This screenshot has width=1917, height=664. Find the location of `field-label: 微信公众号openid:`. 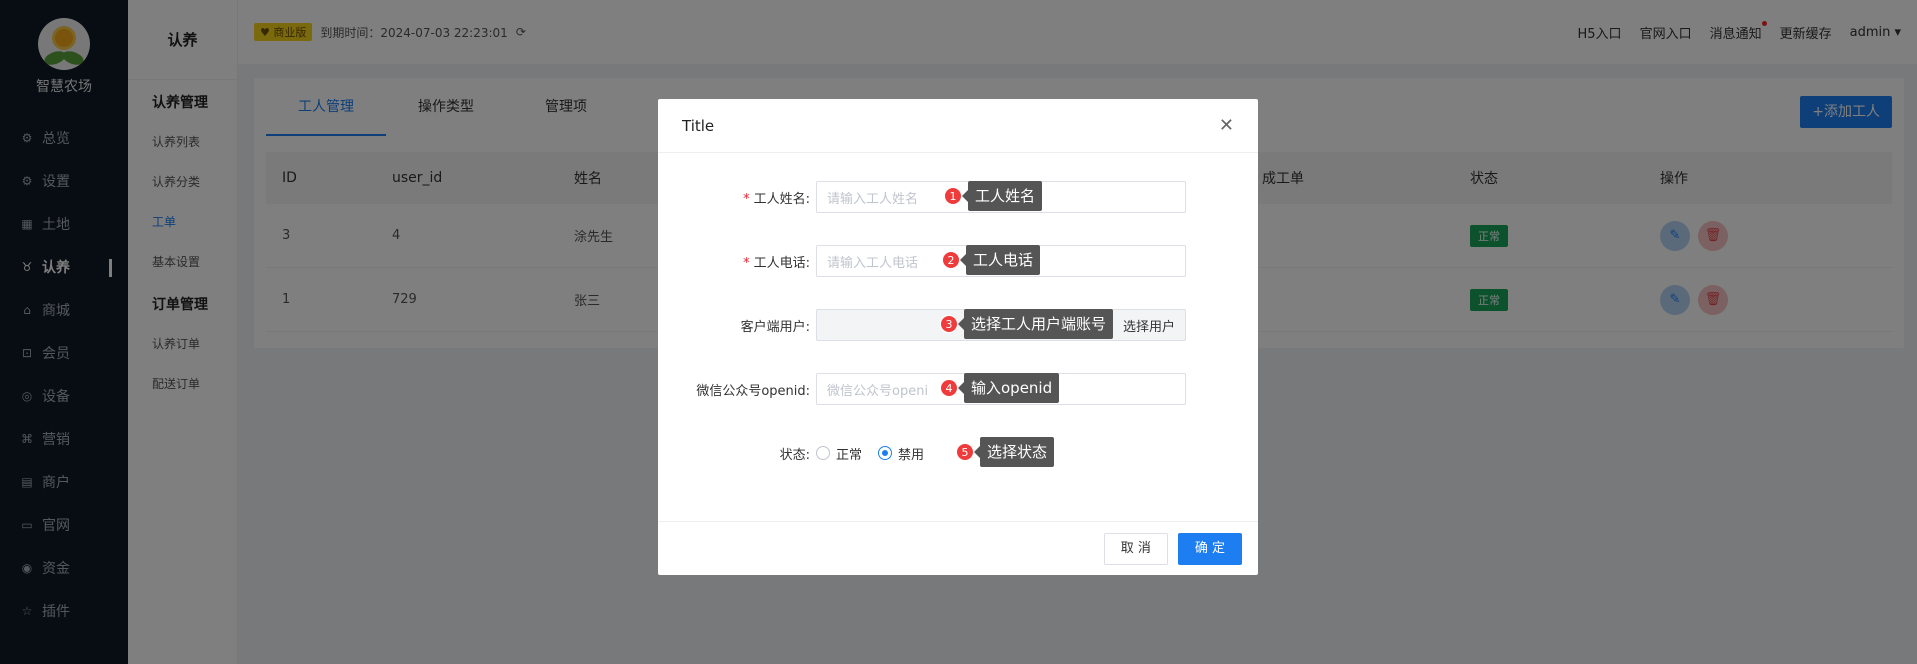

field-label: 微信公众号openid: is located at coordinates (753, 391).